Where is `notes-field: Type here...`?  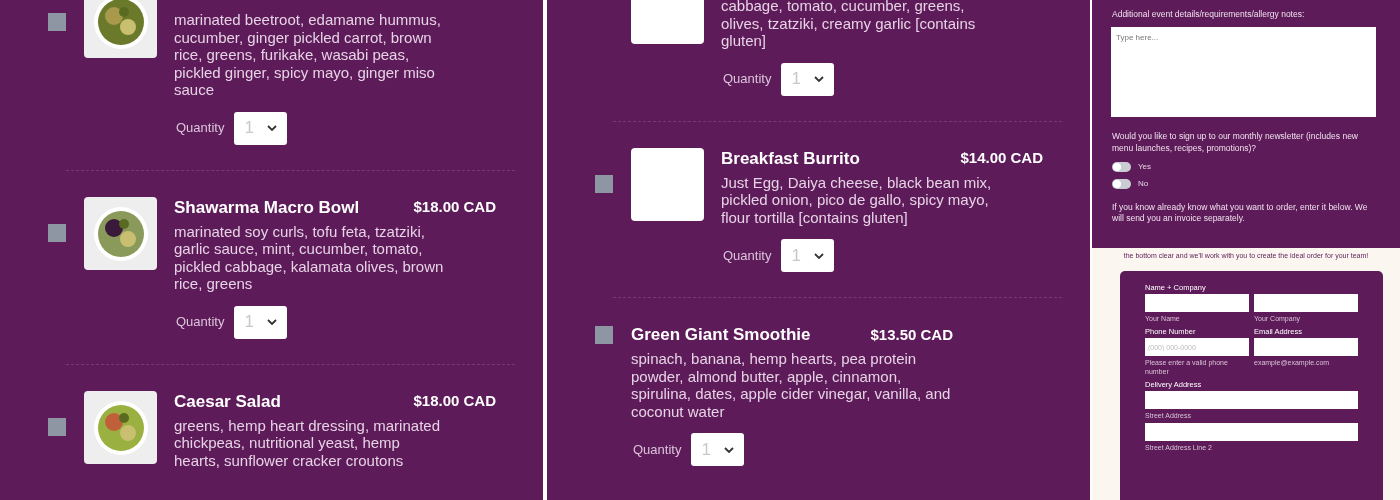 notes-field: Type here... is located at coordinates (1243, 71).